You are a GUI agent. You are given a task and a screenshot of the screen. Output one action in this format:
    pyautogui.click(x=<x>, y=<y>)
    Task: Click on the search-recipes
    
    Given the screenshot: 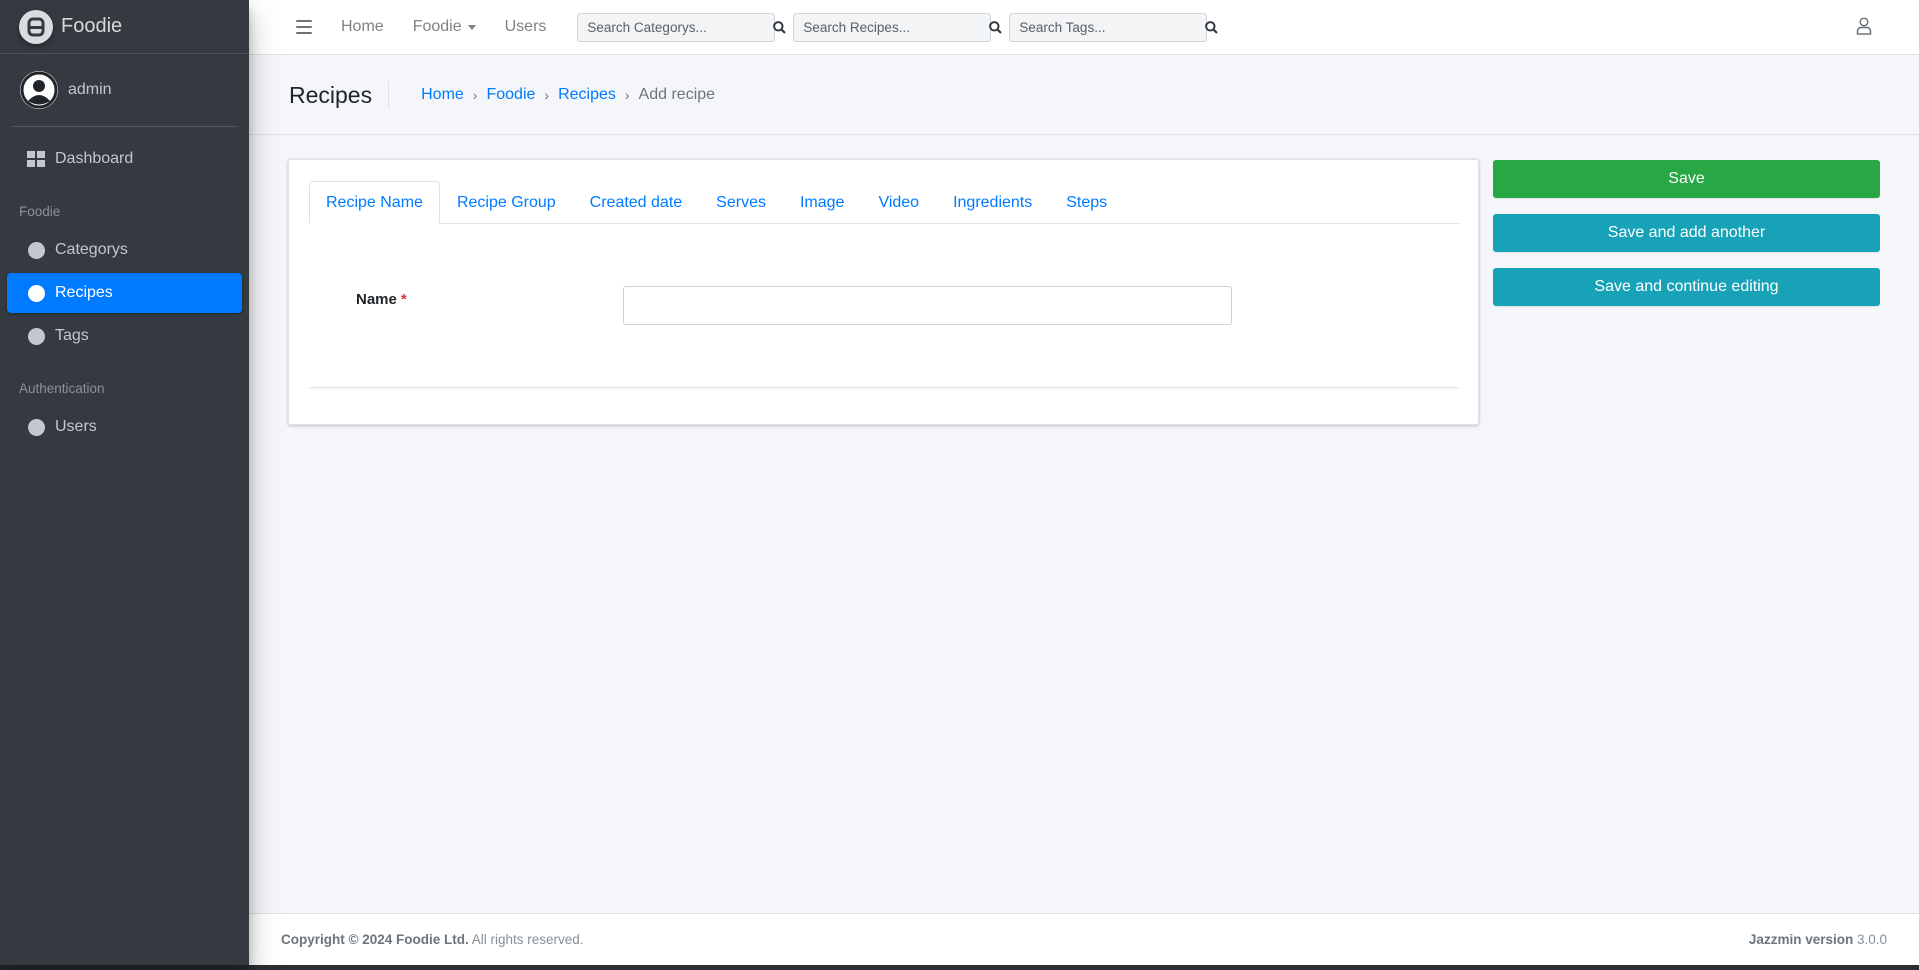 What is the action you would take?
    pyautogui.click(x=898, y=27)
    